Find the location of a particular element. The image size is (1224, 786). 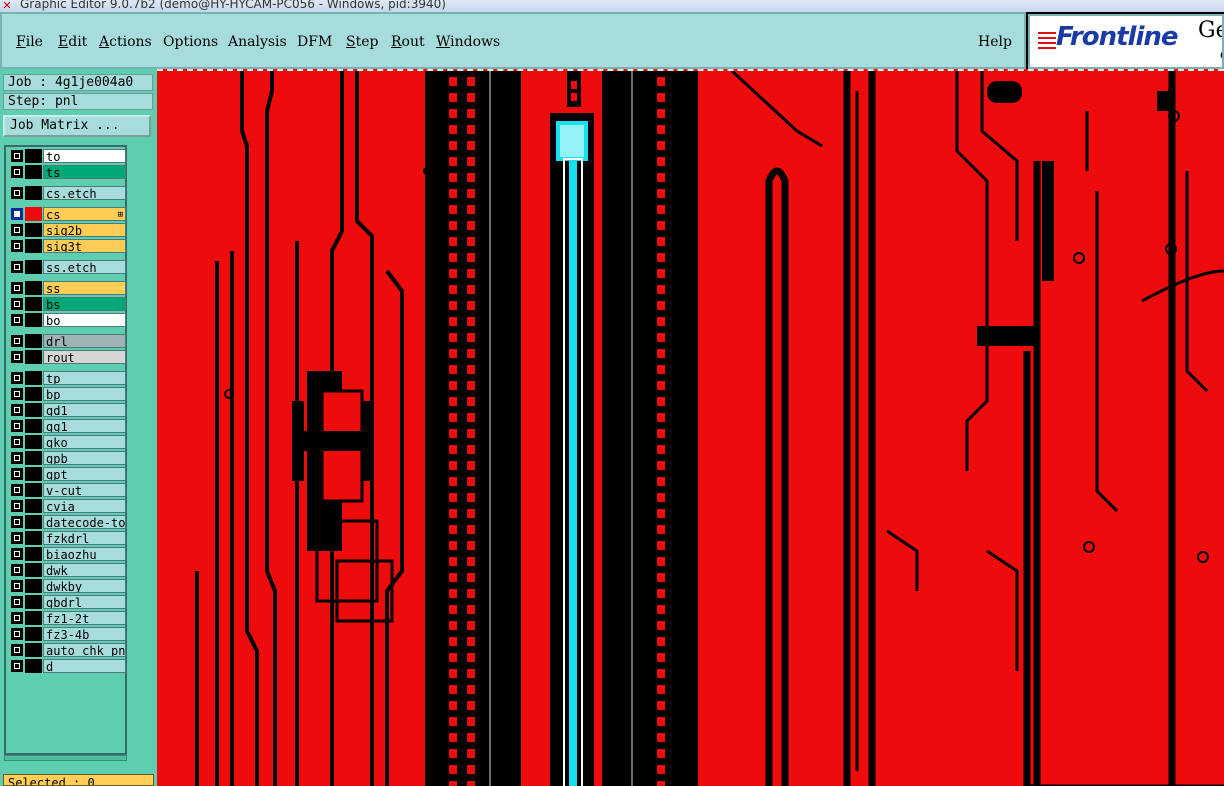

layer-row-gpb: gpb is located at coordinates (67, 458).